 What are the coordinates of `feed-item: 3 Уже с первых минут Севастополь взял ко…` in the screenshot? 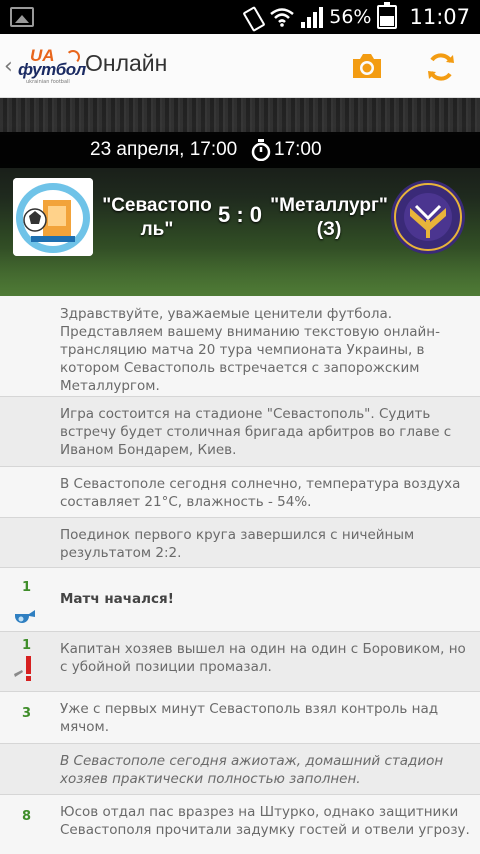 It's located at (240, 718).